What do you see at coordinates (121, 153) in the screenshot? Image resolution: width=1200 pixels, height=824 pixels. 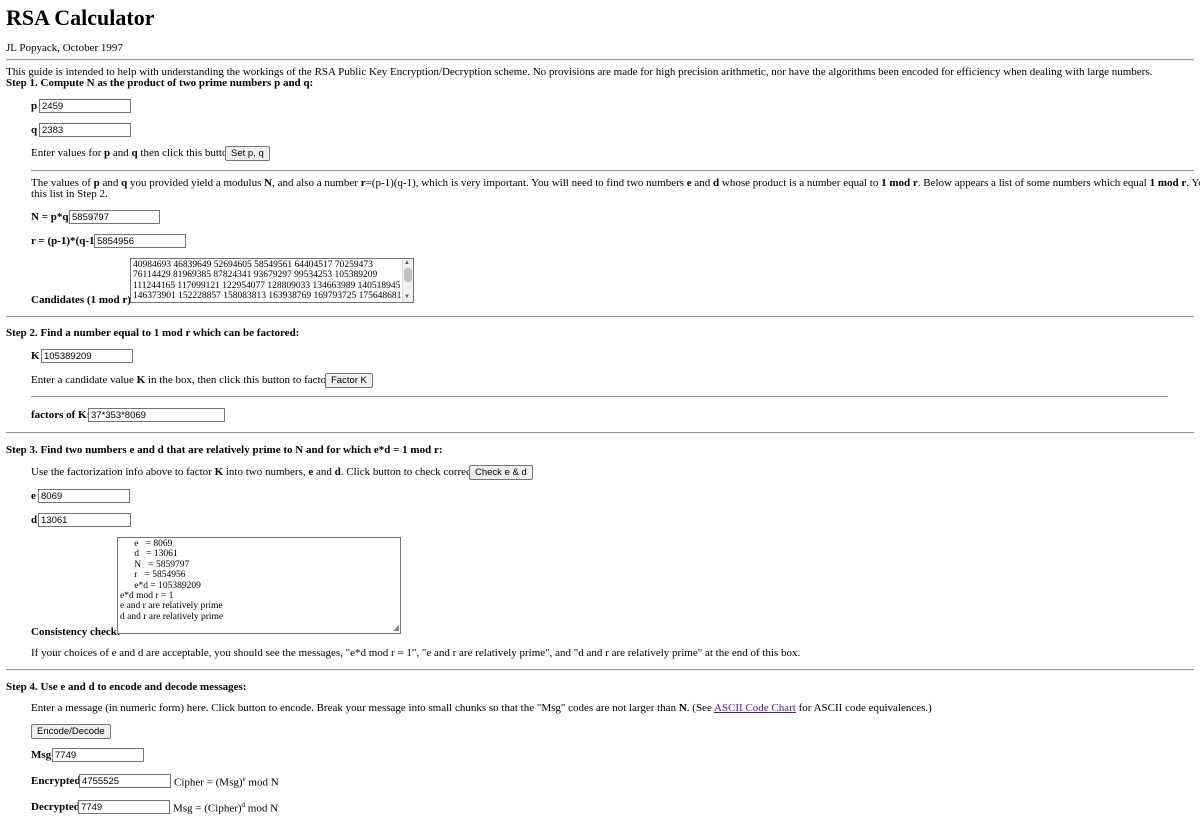 I see `instruction-text: and` at bounding box center [121, 153].